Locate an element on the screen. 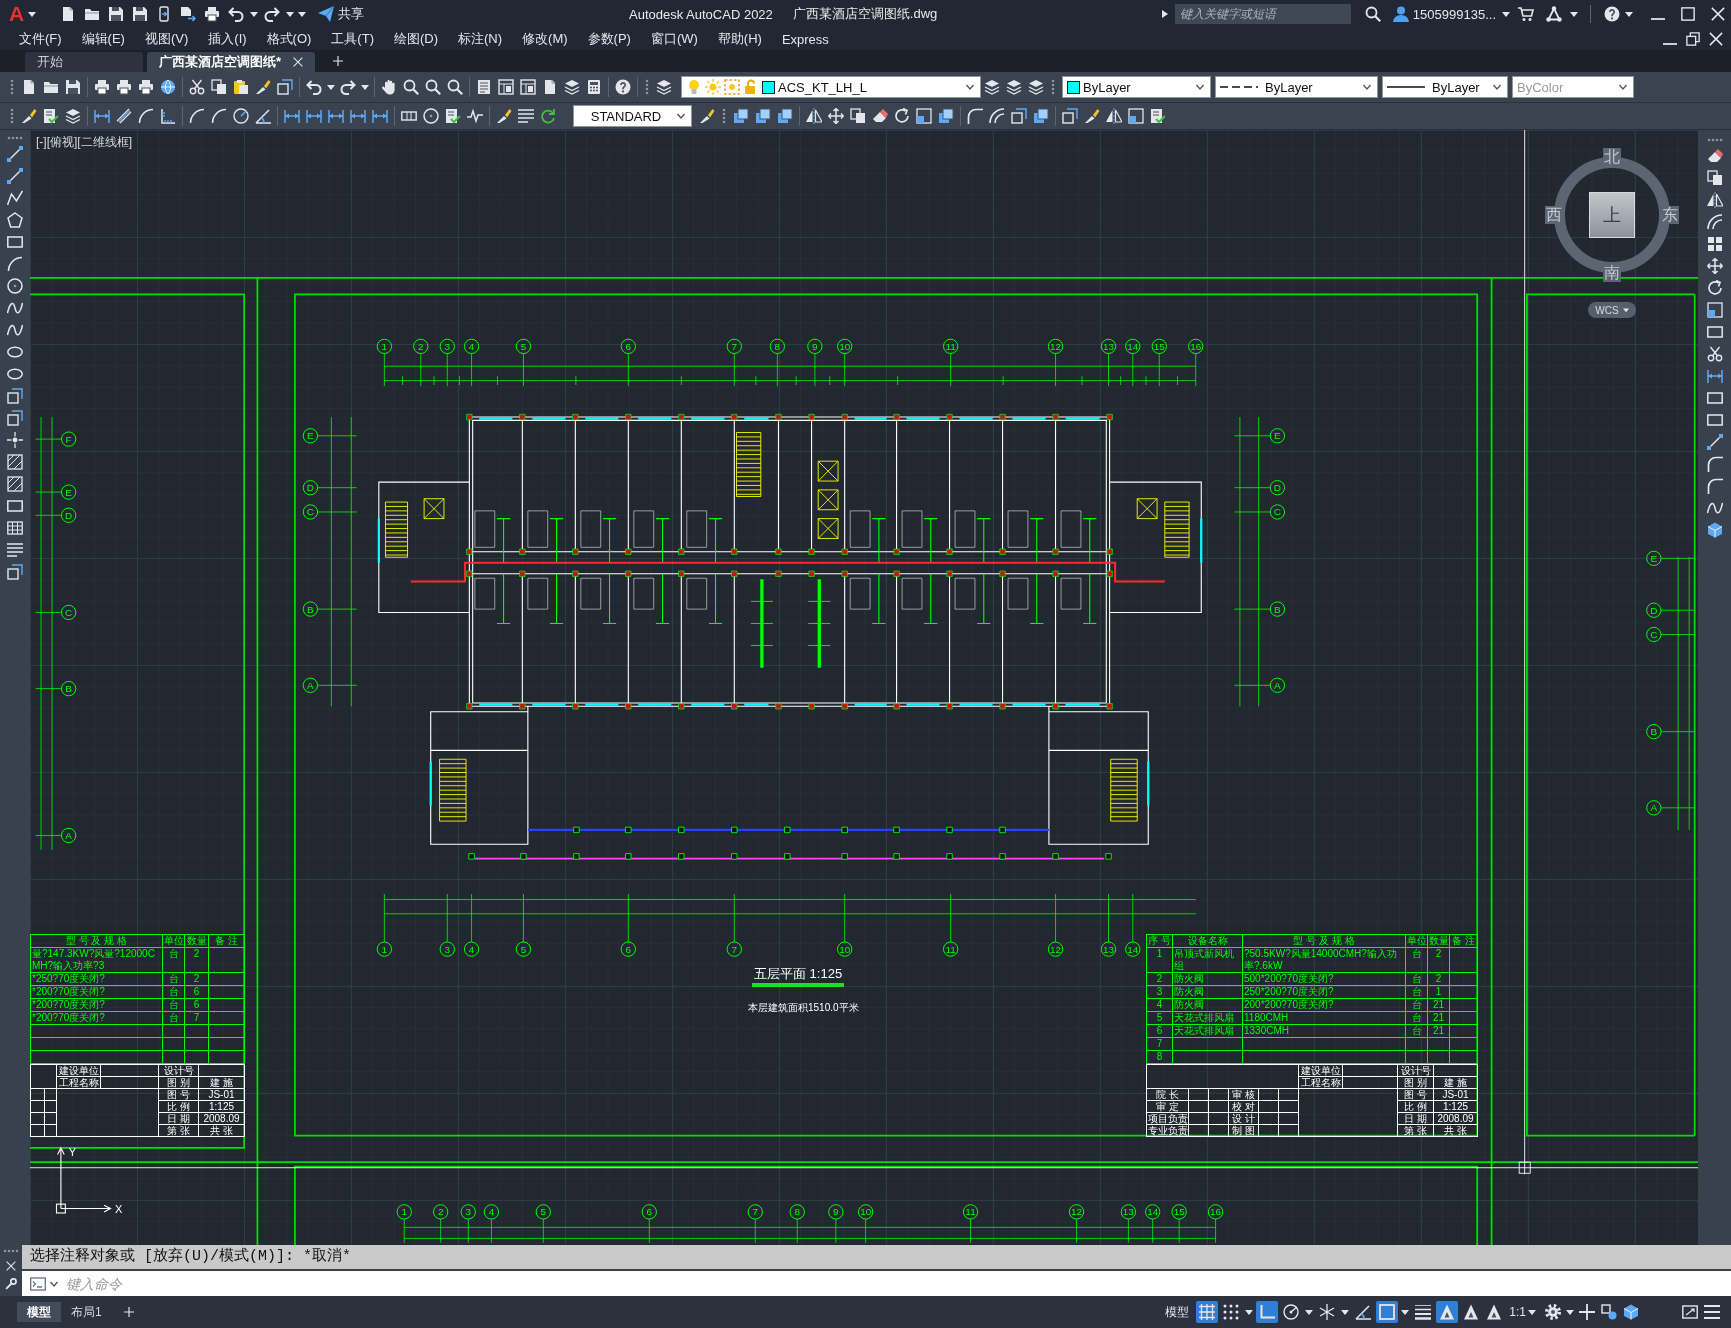 The width and height of the screenshot is (1731, 1328). table-grid-icon is located at coordinates (15, 528).